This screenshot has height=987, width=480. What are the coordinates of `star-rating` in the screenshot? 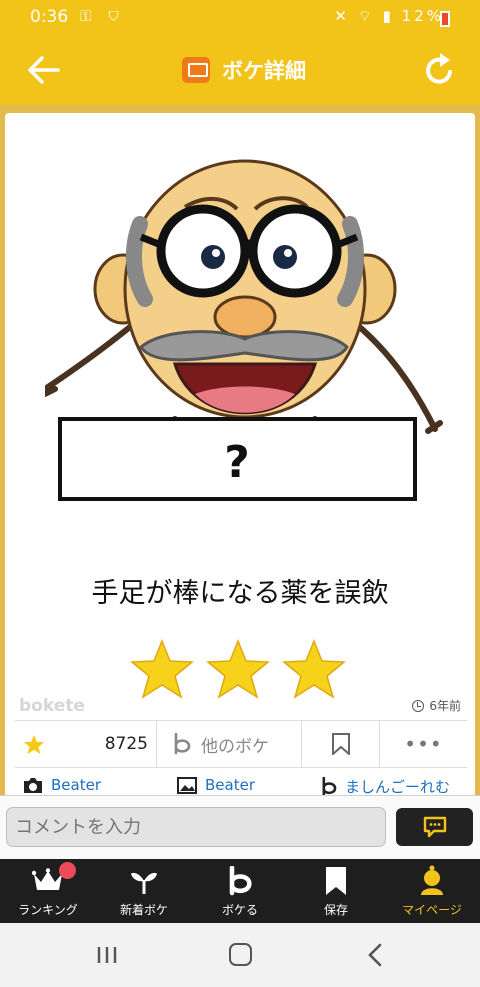 It's located at (238, 669).